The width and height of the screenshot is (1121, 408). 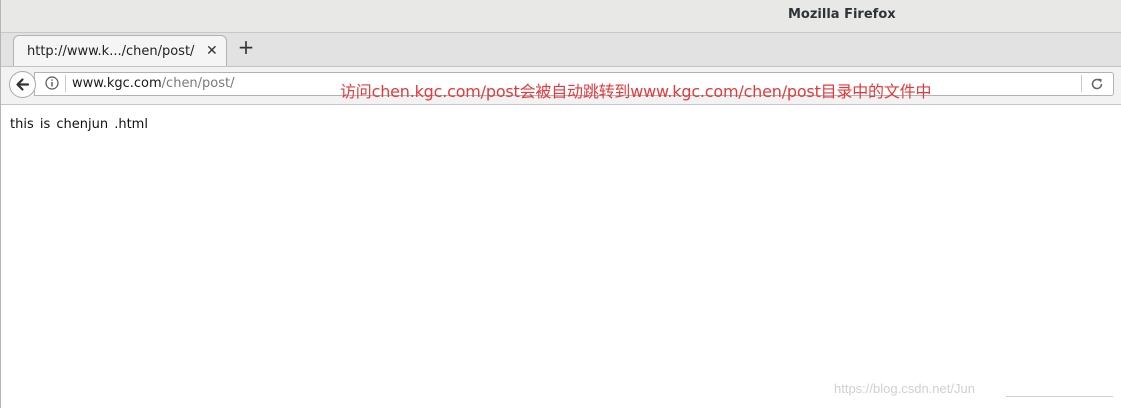 I want to click on reload-icon, so click(x=1097, y=84).